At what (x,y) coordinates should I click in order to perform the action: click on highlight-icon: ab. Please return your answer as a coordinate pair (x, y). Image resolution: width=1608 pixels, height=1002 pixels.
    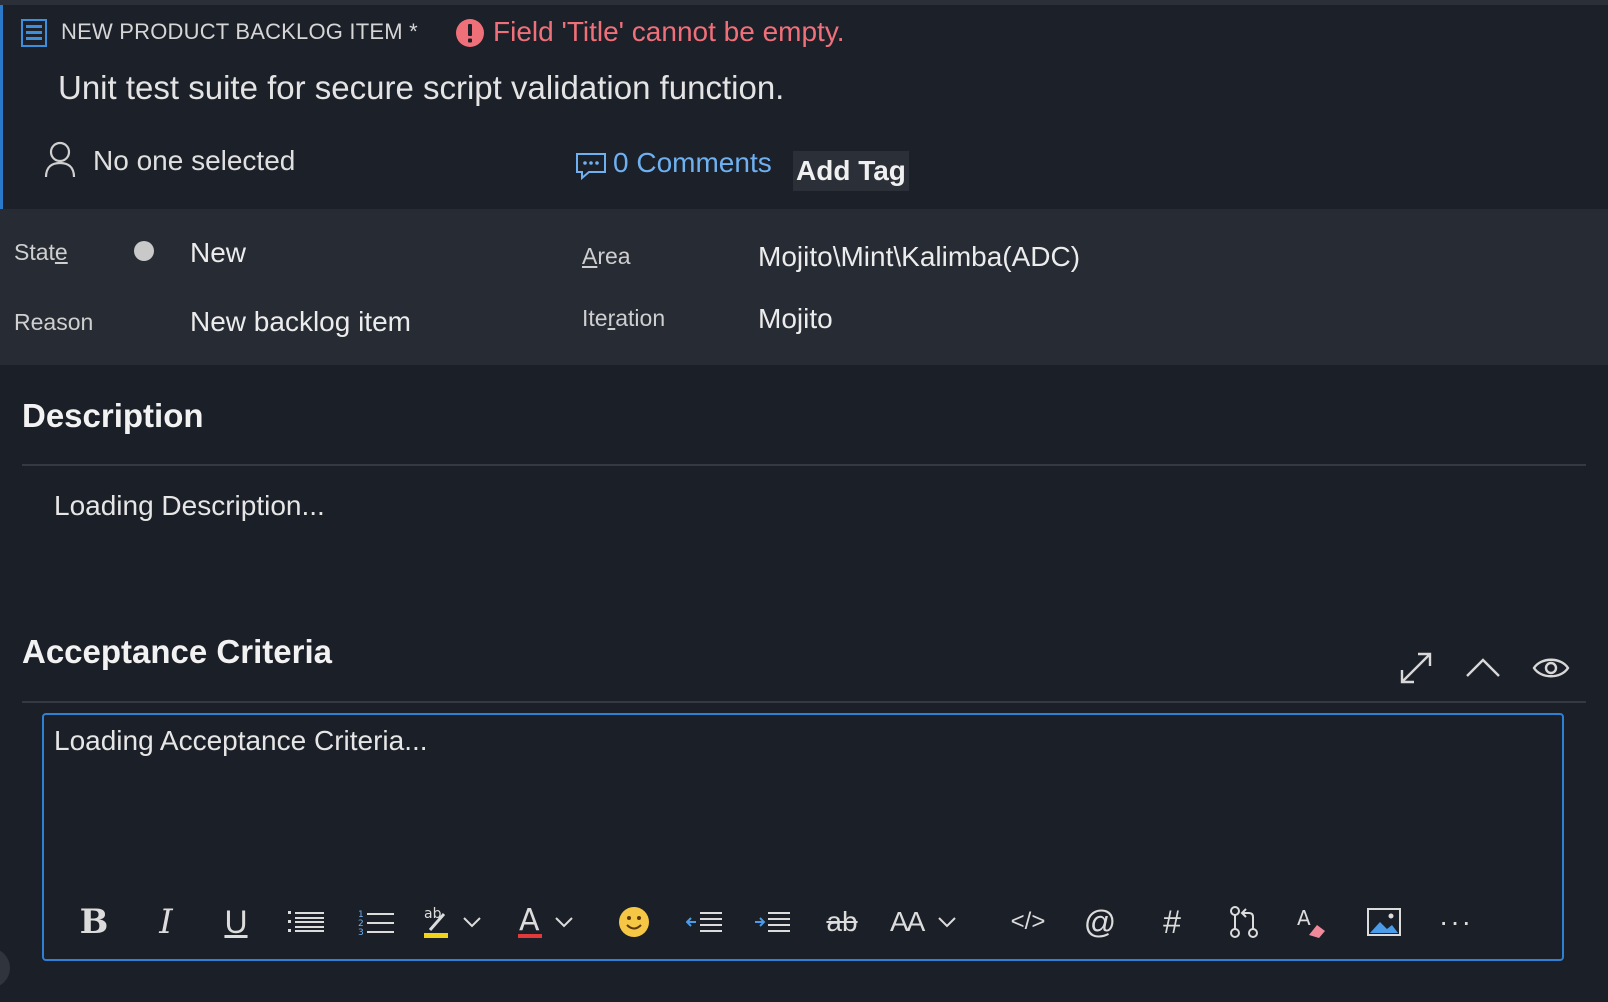
    Looking at the image, I should click on (452, 922).